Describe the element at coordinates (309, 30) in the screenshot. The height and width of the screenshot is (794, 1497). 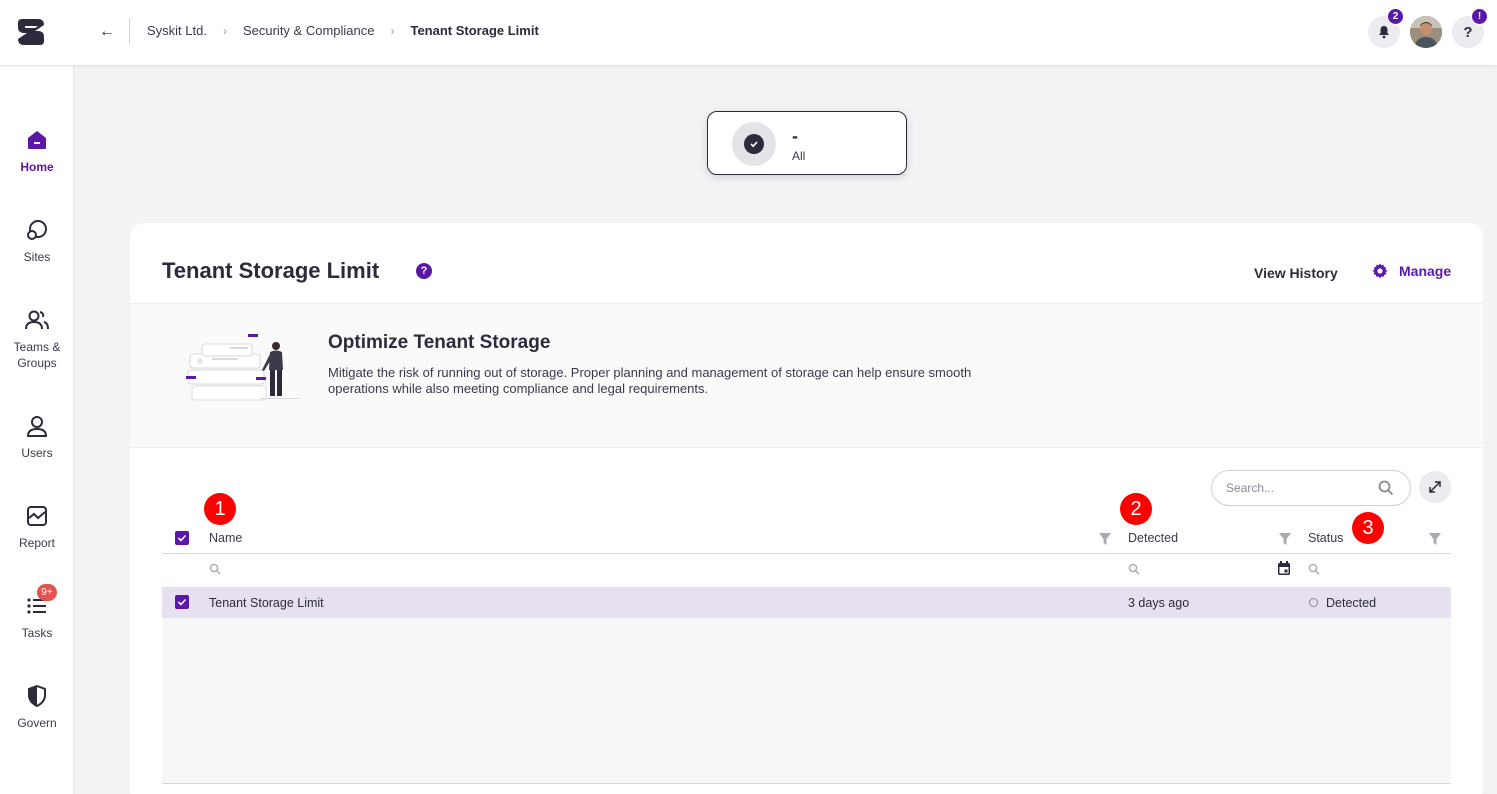
I see `breadcrumb-security-compliance: Security & Compliance` at that location.